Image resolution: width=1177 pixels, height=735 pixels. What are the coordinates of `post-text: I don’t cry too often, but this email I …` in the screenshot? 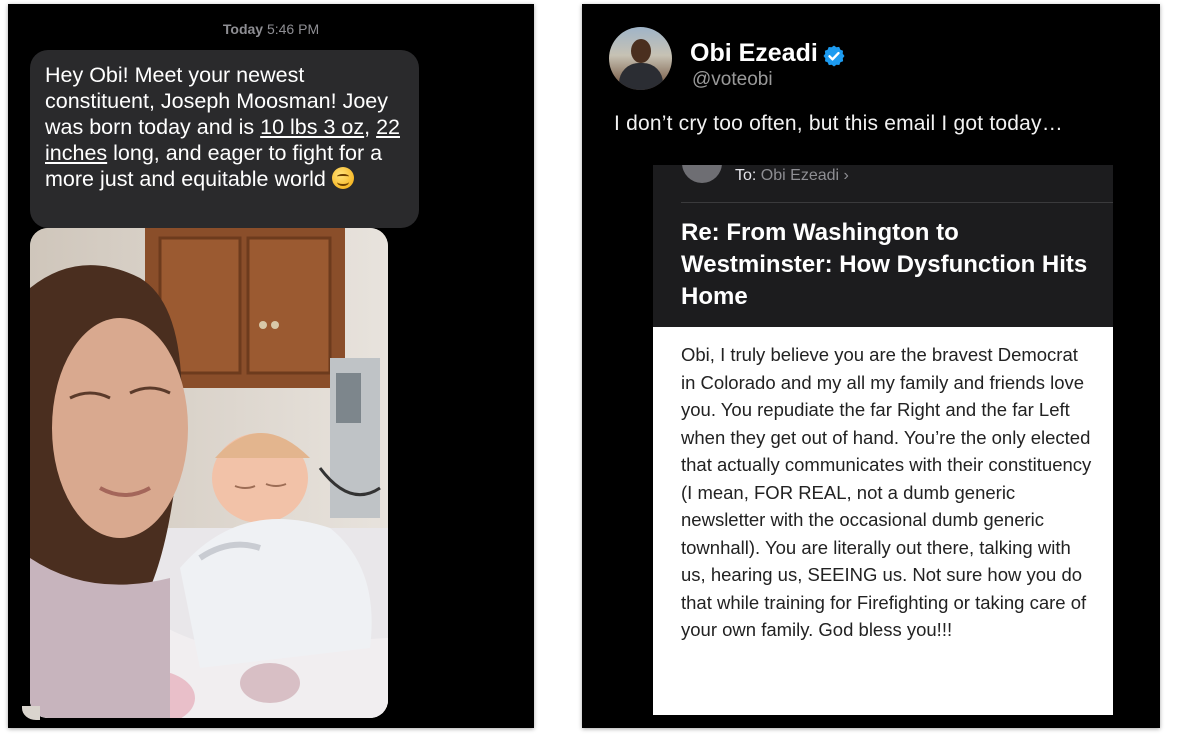 It's located at (838, 123).